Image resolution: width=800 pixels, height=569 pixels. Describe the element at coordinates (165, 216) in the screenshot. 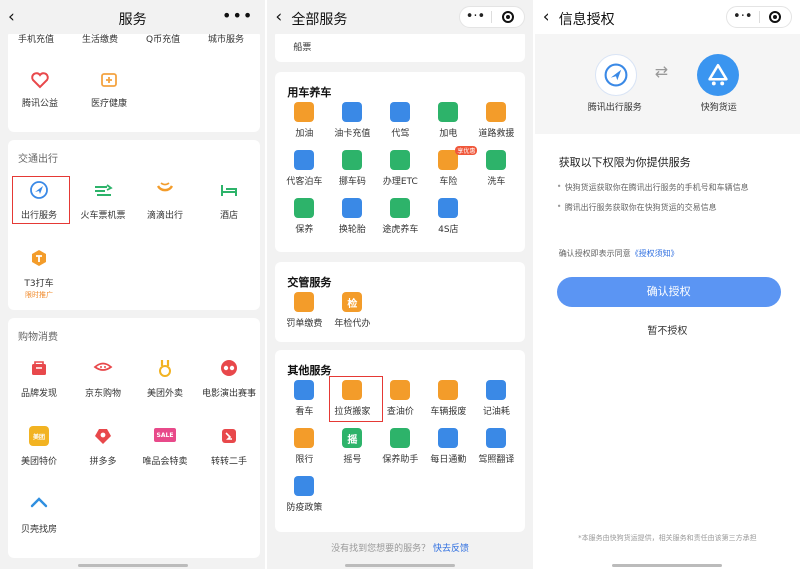

I see `service-label: 滴滴出行` at that location.